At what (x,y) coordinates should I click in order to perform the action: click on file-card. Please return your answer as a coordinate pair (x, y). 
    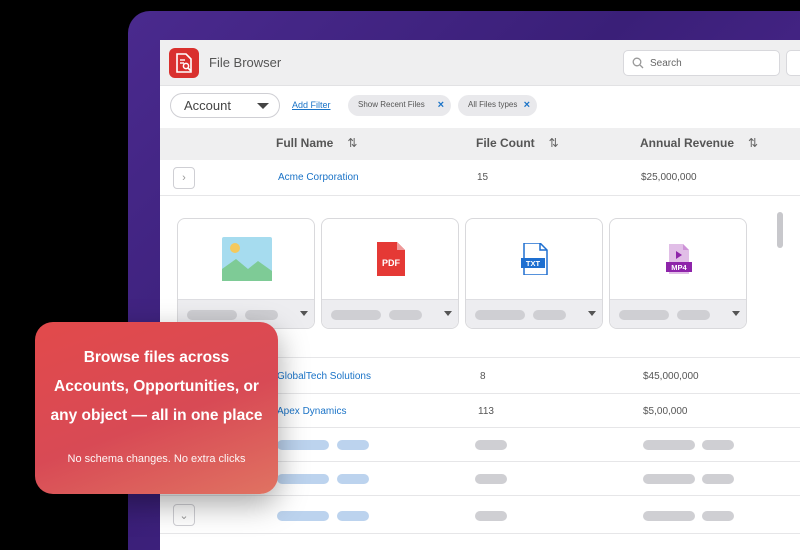
    Looking at the image, I should click on (246, 273).